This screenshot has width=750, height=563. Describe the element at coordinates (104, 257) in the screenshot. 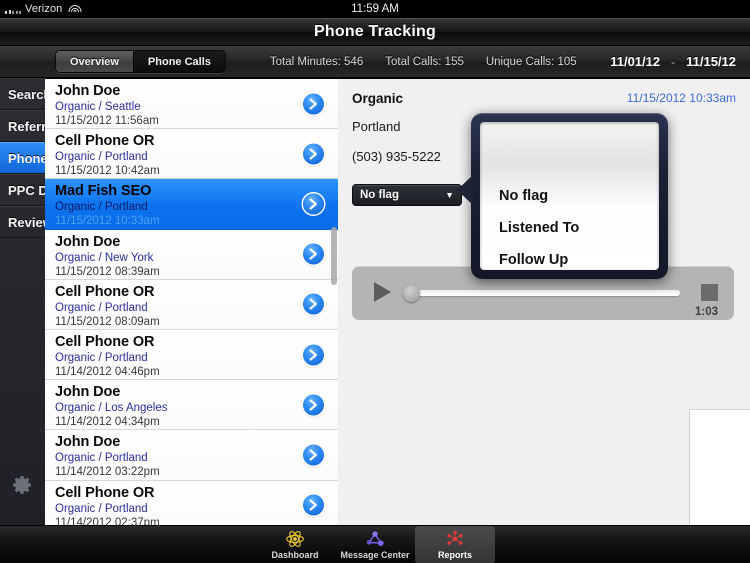

I see `call-source-city: Organic / New York` at that location.